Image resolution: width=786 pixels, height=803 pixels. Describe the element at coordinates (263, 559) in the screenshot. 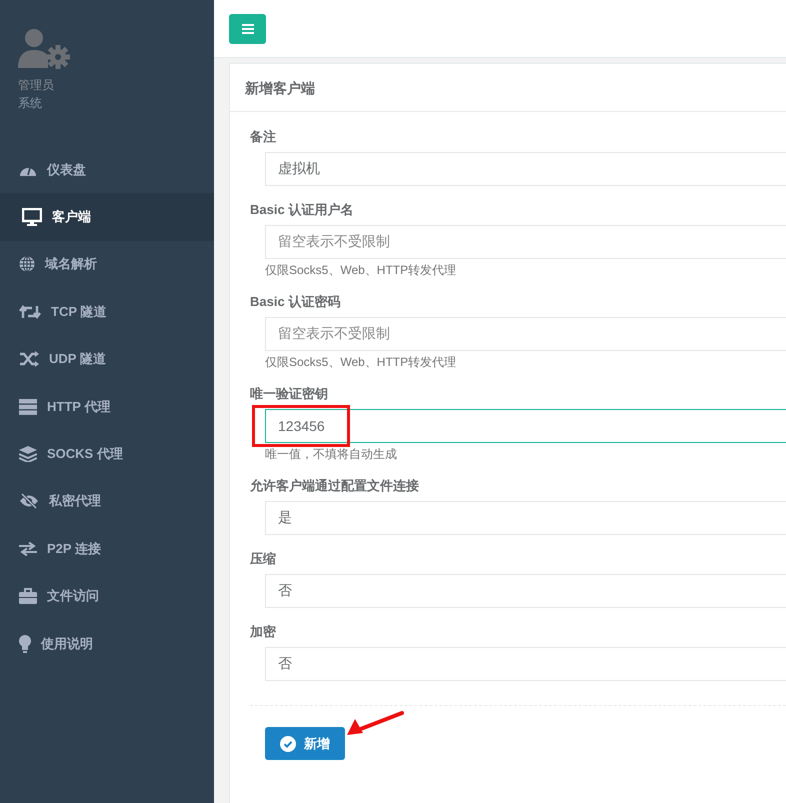

I see `field-label: 压缩` at that location.